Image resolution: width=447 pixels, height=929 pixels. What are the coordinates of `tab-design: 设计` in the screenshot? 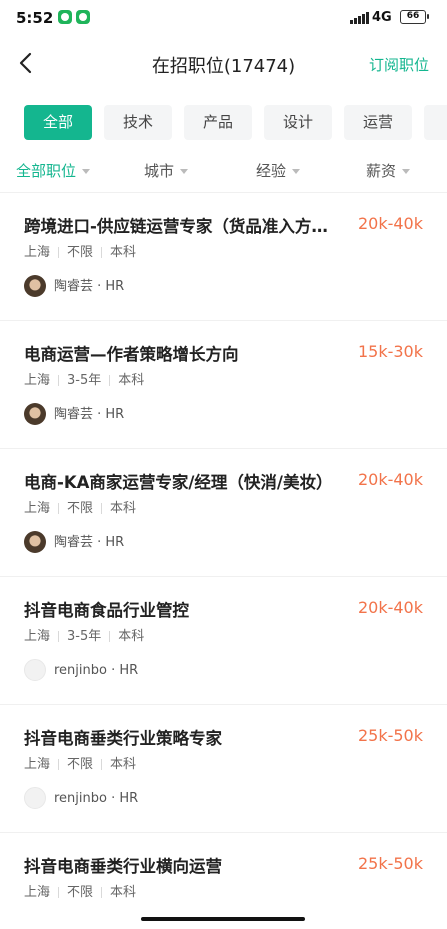 It's located at (298, 122).